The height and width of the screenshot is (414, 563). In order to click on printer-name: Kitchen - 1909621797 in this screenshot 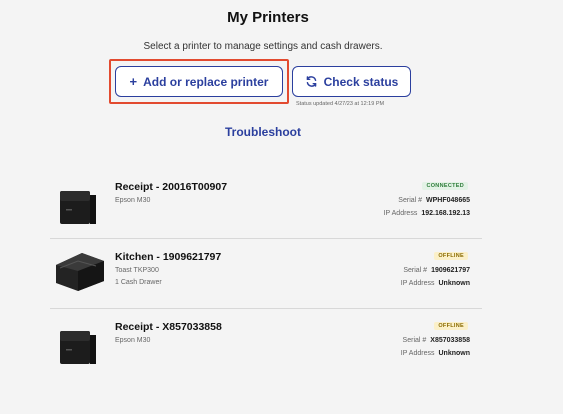, I will do `click(168, 257)`.